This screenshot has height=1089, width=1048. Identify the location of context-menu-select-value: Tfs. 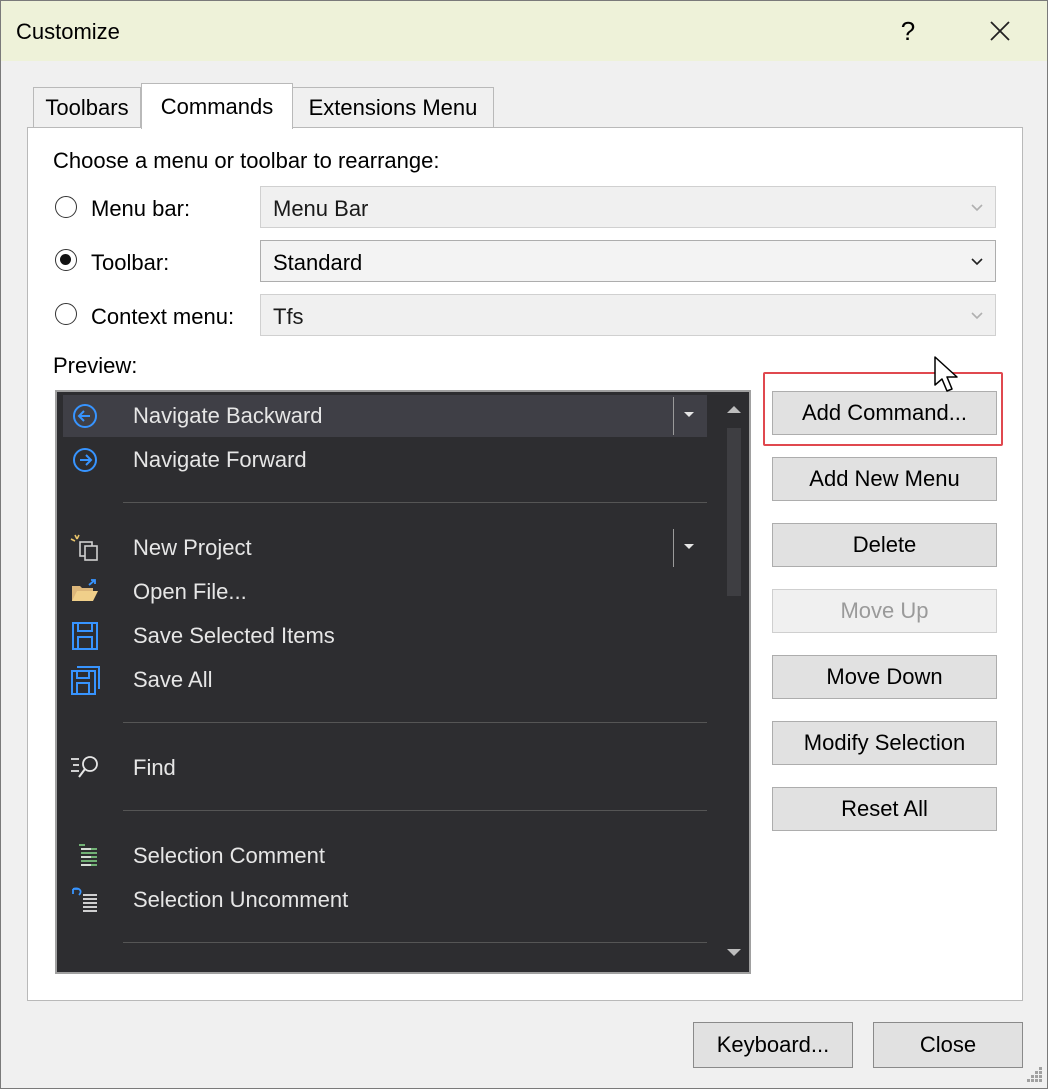
(288, 316).